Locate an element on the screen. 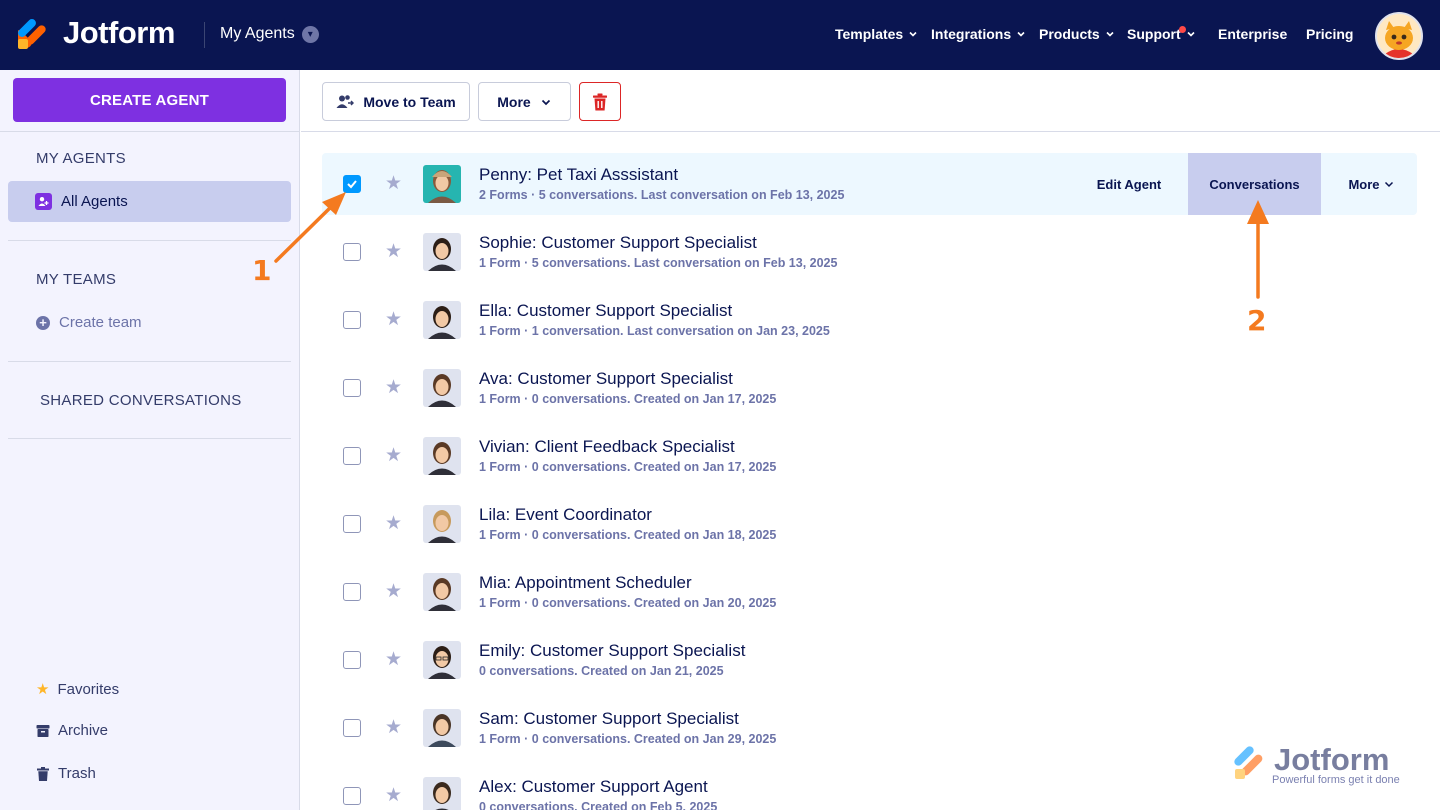 The image size is (1440, 810). brand-divider is located at coordinates (204, 35).